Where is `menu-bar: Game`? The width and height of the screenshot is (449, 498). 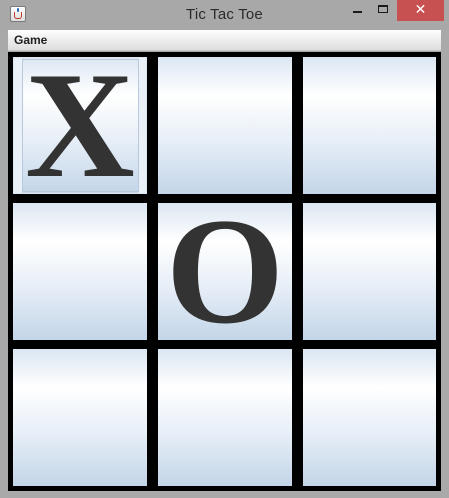
menu-bar: Game is located at coordinates (224, 40).